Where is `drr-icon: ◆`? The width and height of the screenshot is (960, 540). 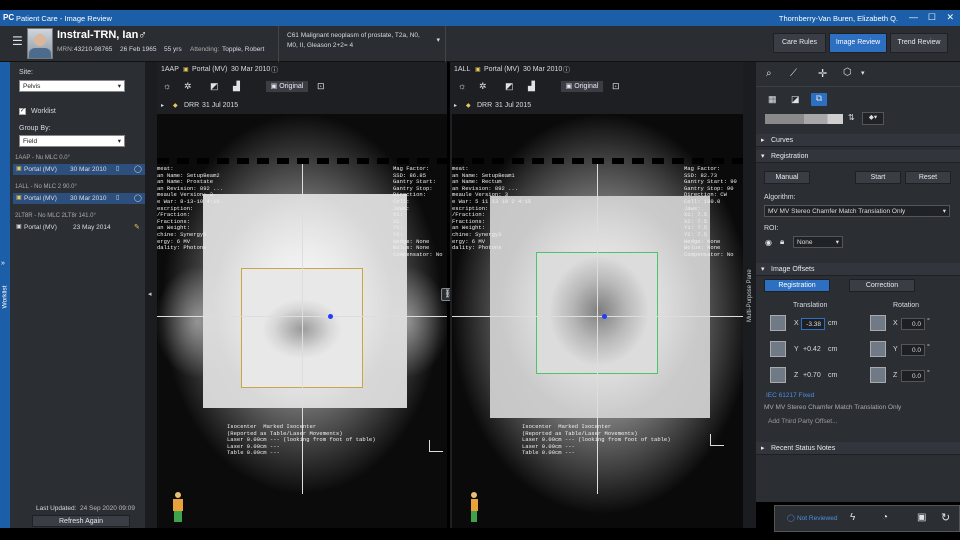 drr-icon: ◆ is located at coordinates (175, 106).